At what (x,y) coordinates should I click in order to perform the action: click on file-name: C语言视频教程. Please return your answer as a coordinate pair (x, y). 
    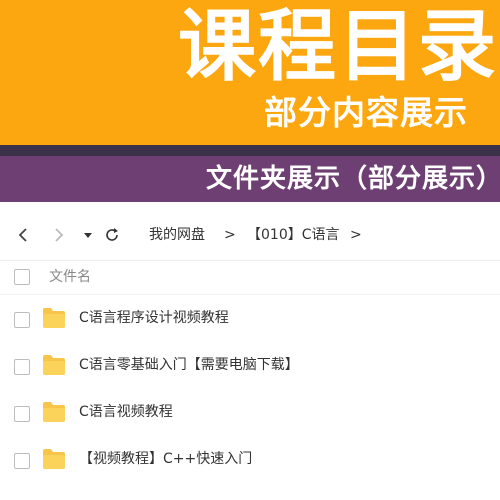
    Looking at the image, I should click on (126, 412).